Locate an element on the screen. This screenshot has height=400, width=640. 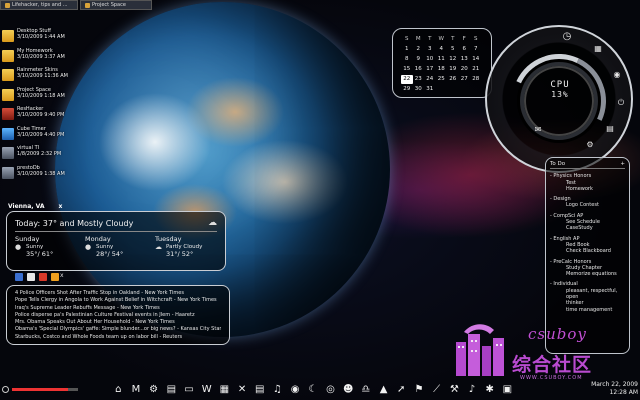
browser-icon is located at coordinates (7, 5).